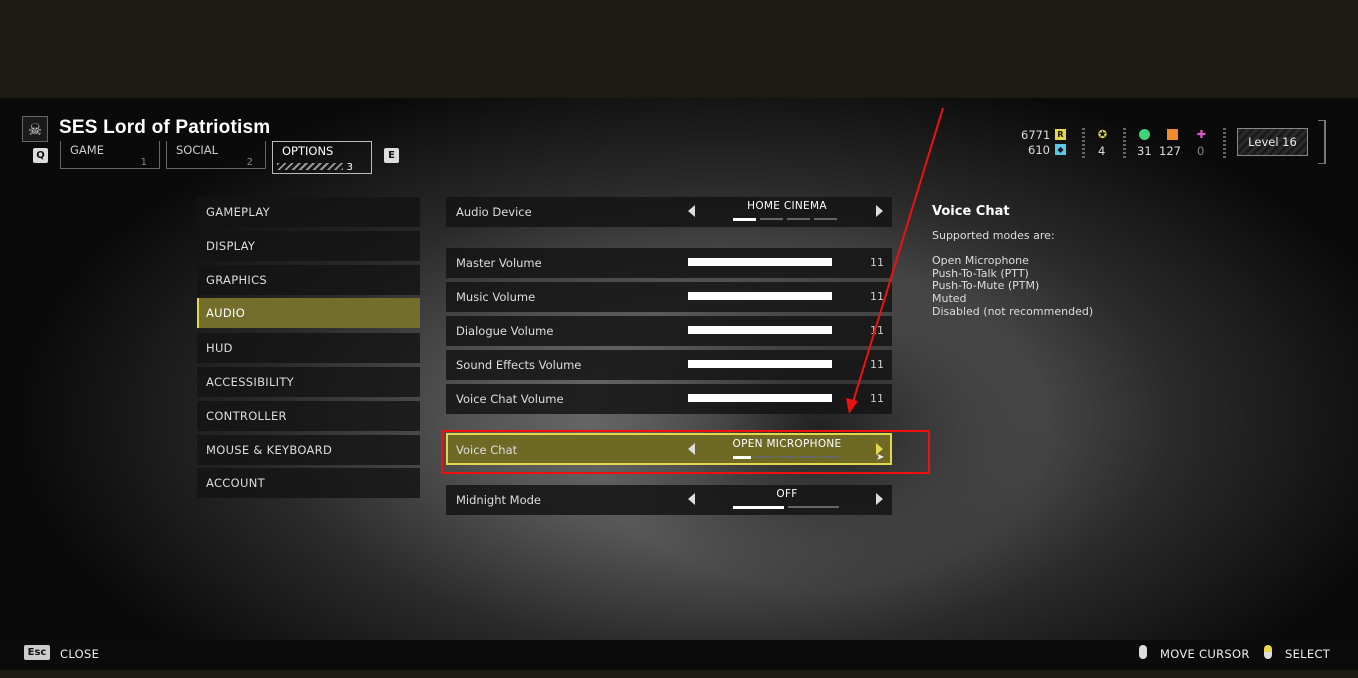 This screenshot has height=678, width=1358. I want to click on esc-key: Esc, so click(37, 652).